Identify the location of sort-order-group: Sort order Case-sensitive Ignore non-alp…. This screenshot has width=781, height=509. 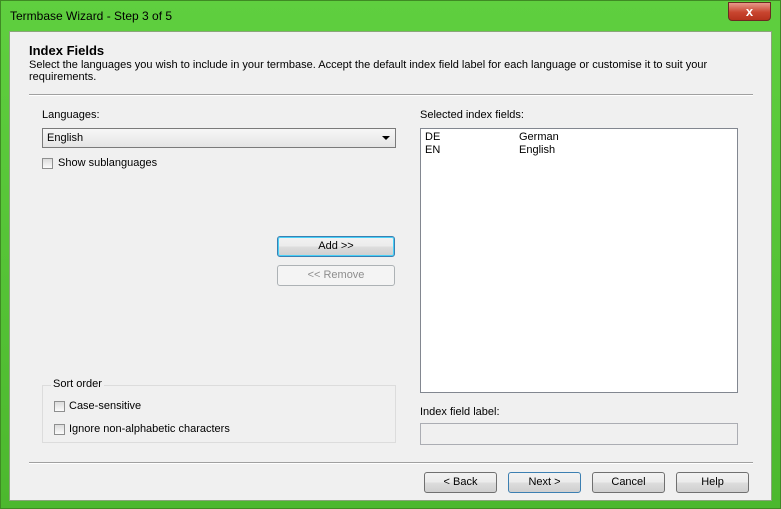
(219, 410).